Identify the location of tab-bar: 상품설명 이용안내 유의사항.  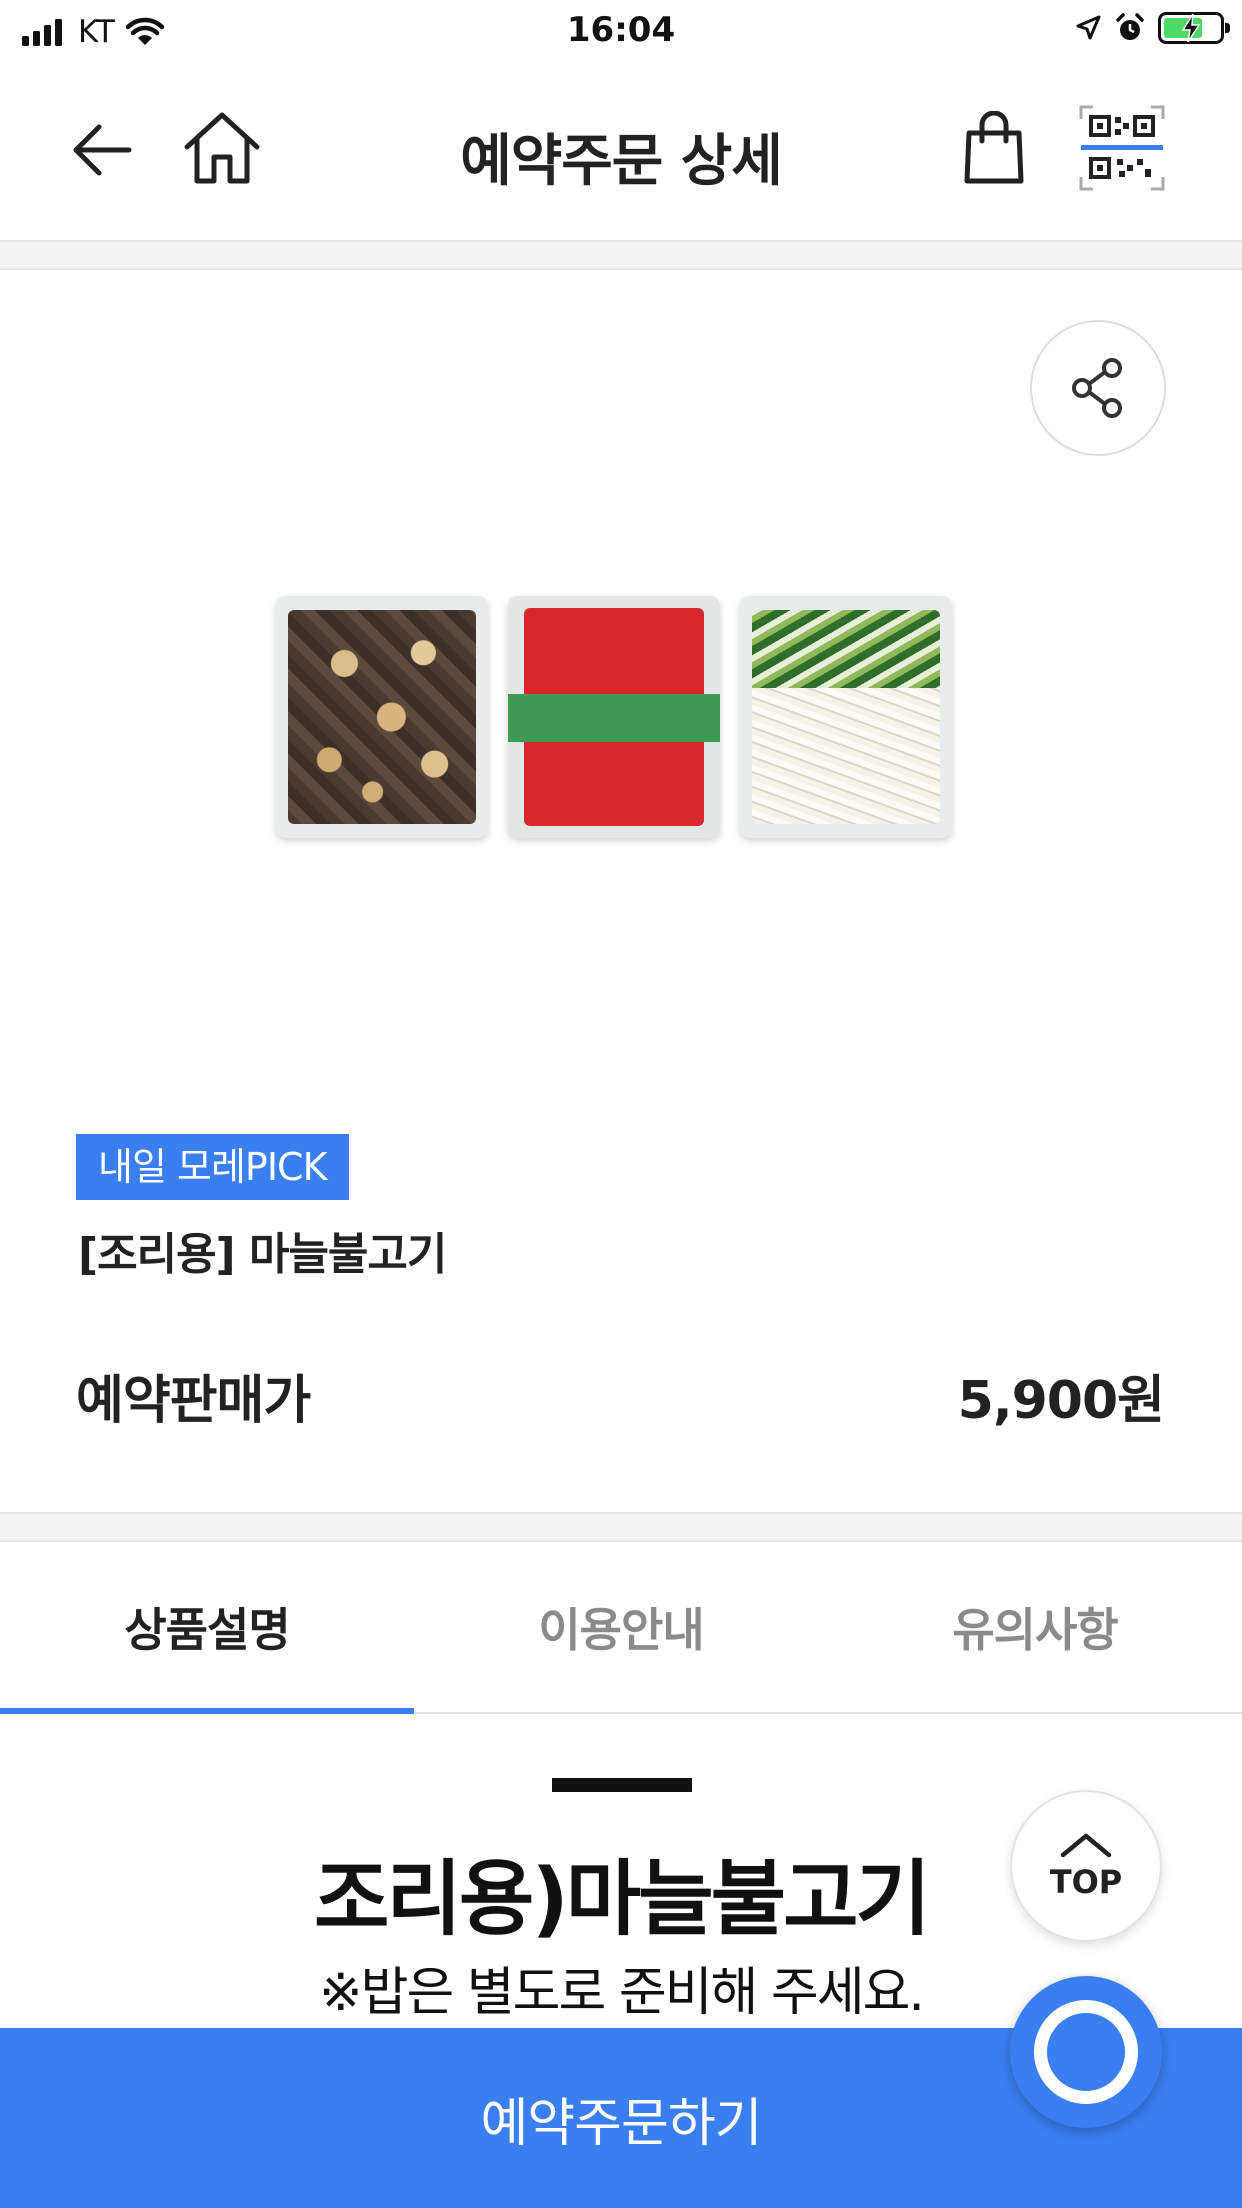
(621, 1628).